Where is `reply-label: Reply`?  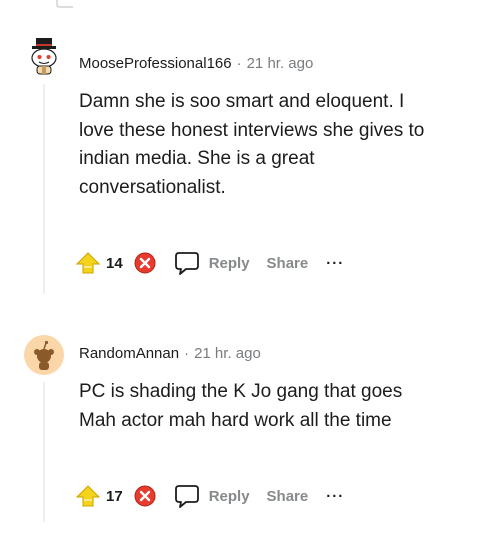
reply-label: Reply is located at coordinates (229, 496).